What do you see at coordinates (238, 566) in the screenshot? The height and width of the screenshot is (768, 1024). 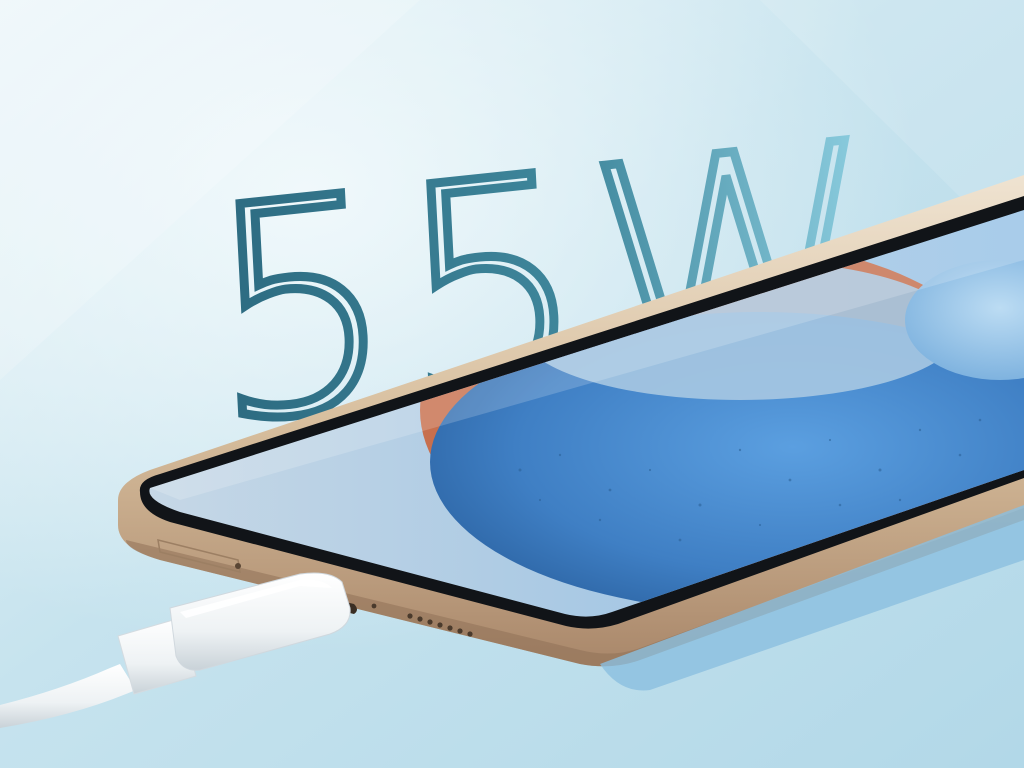 I see `sim-eject-hole` at bounding box center [238, 566].